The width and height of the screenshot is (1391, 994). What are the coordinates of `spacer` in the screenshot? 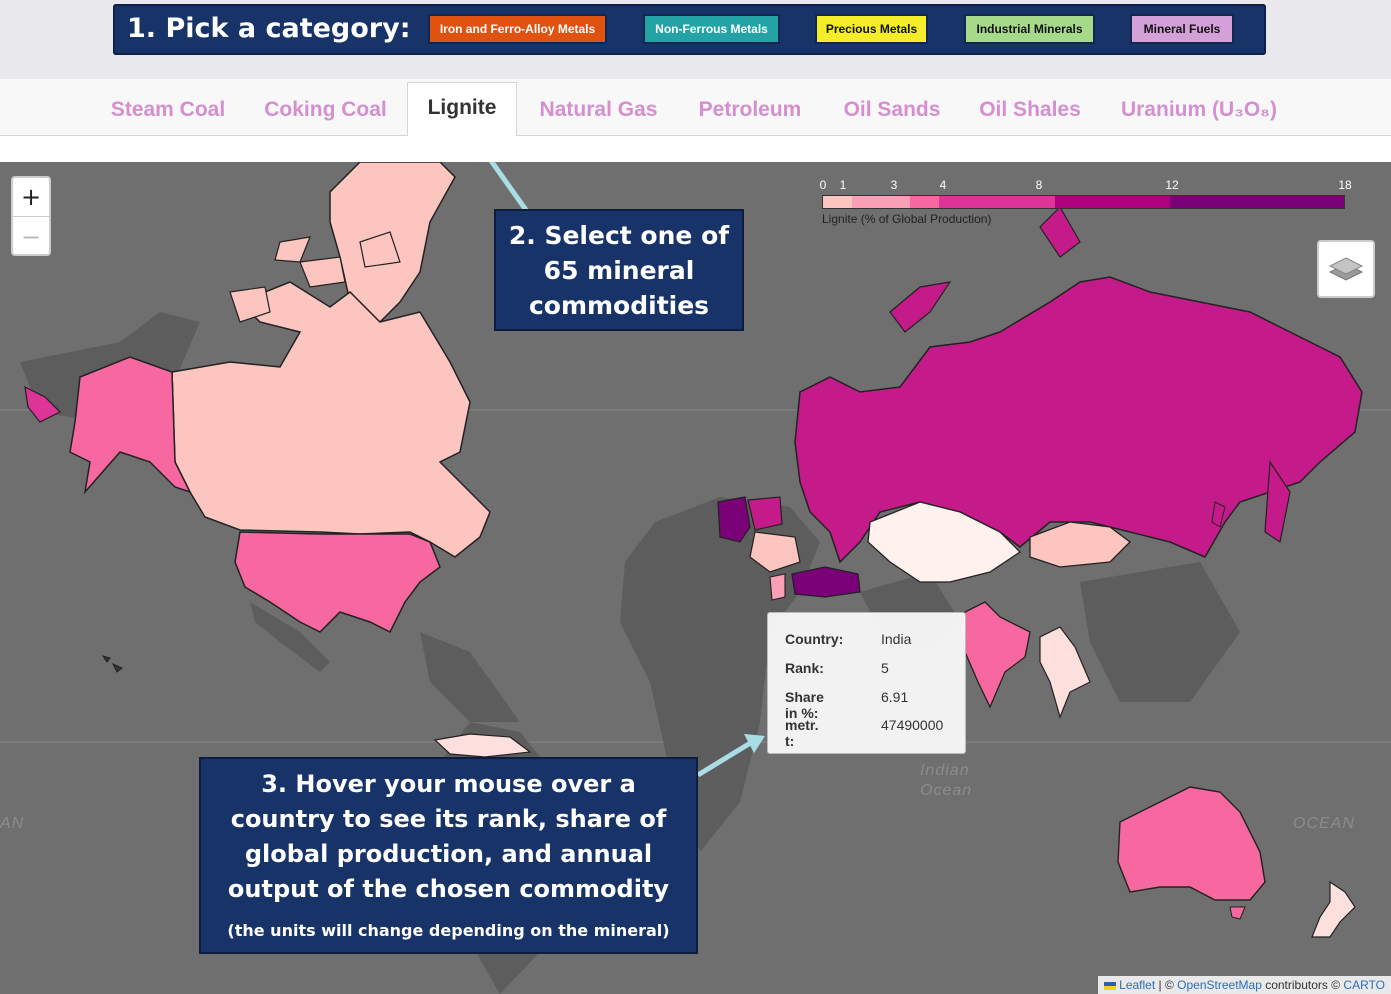 It's located at (695, 149).